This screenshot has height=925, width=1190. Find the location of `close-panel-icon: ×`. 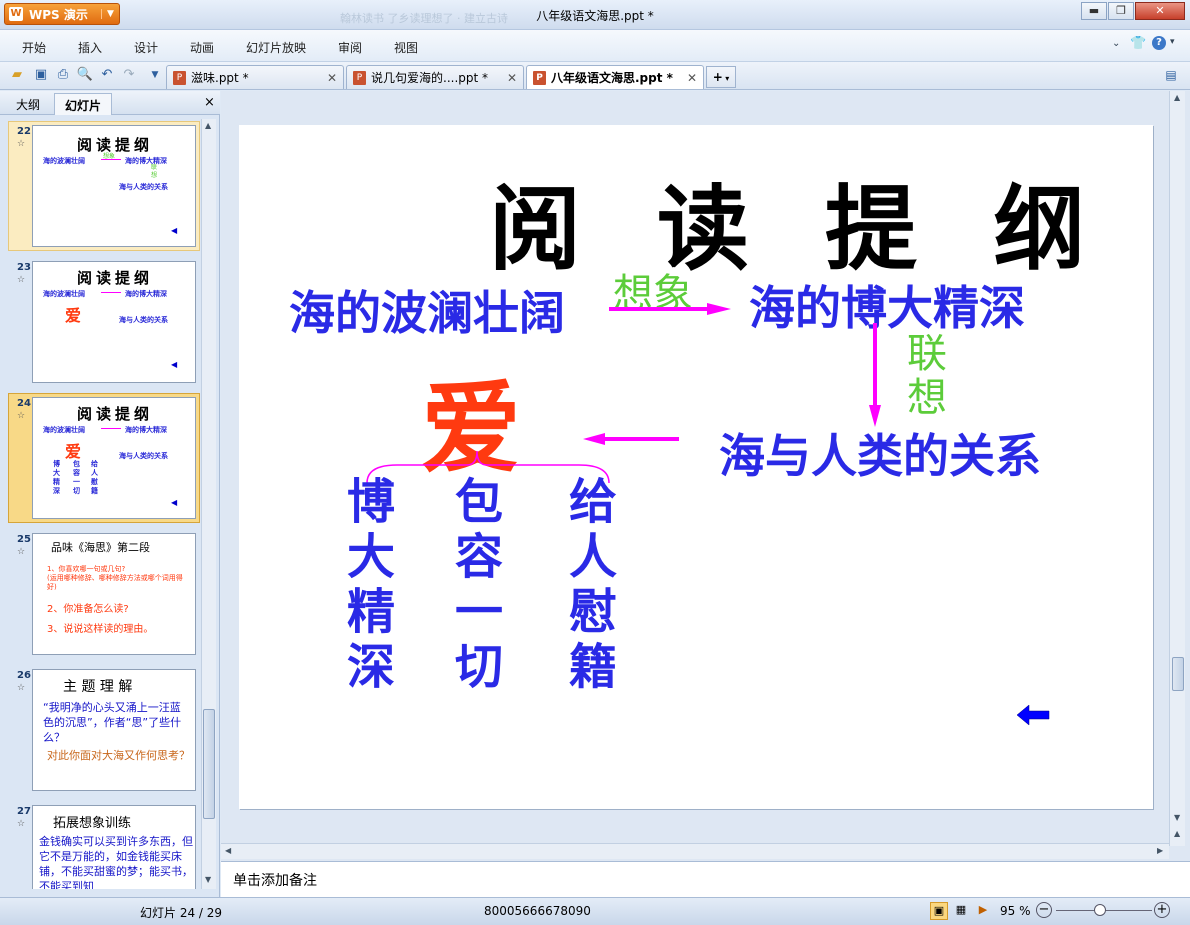

close-panel-icon: × is located at coordinates (209, 102).